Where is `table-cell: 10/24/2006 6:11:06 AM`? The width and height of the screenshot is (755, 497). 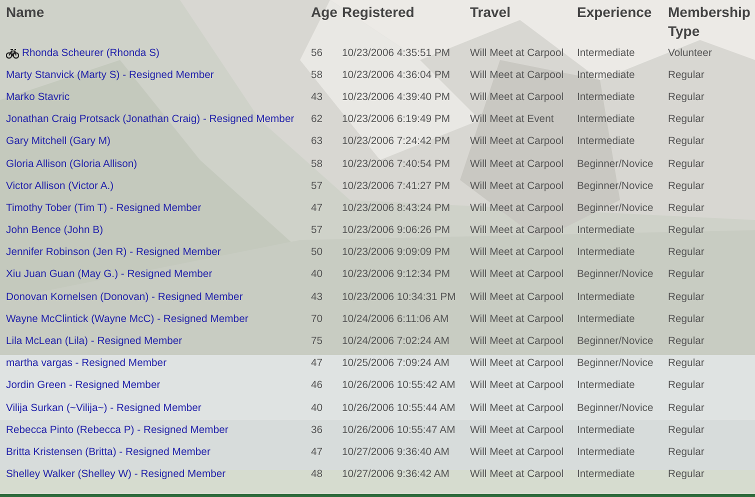 table-cell: 10/24/2006 6:11:06 AM is located at coordinates (395, 319).